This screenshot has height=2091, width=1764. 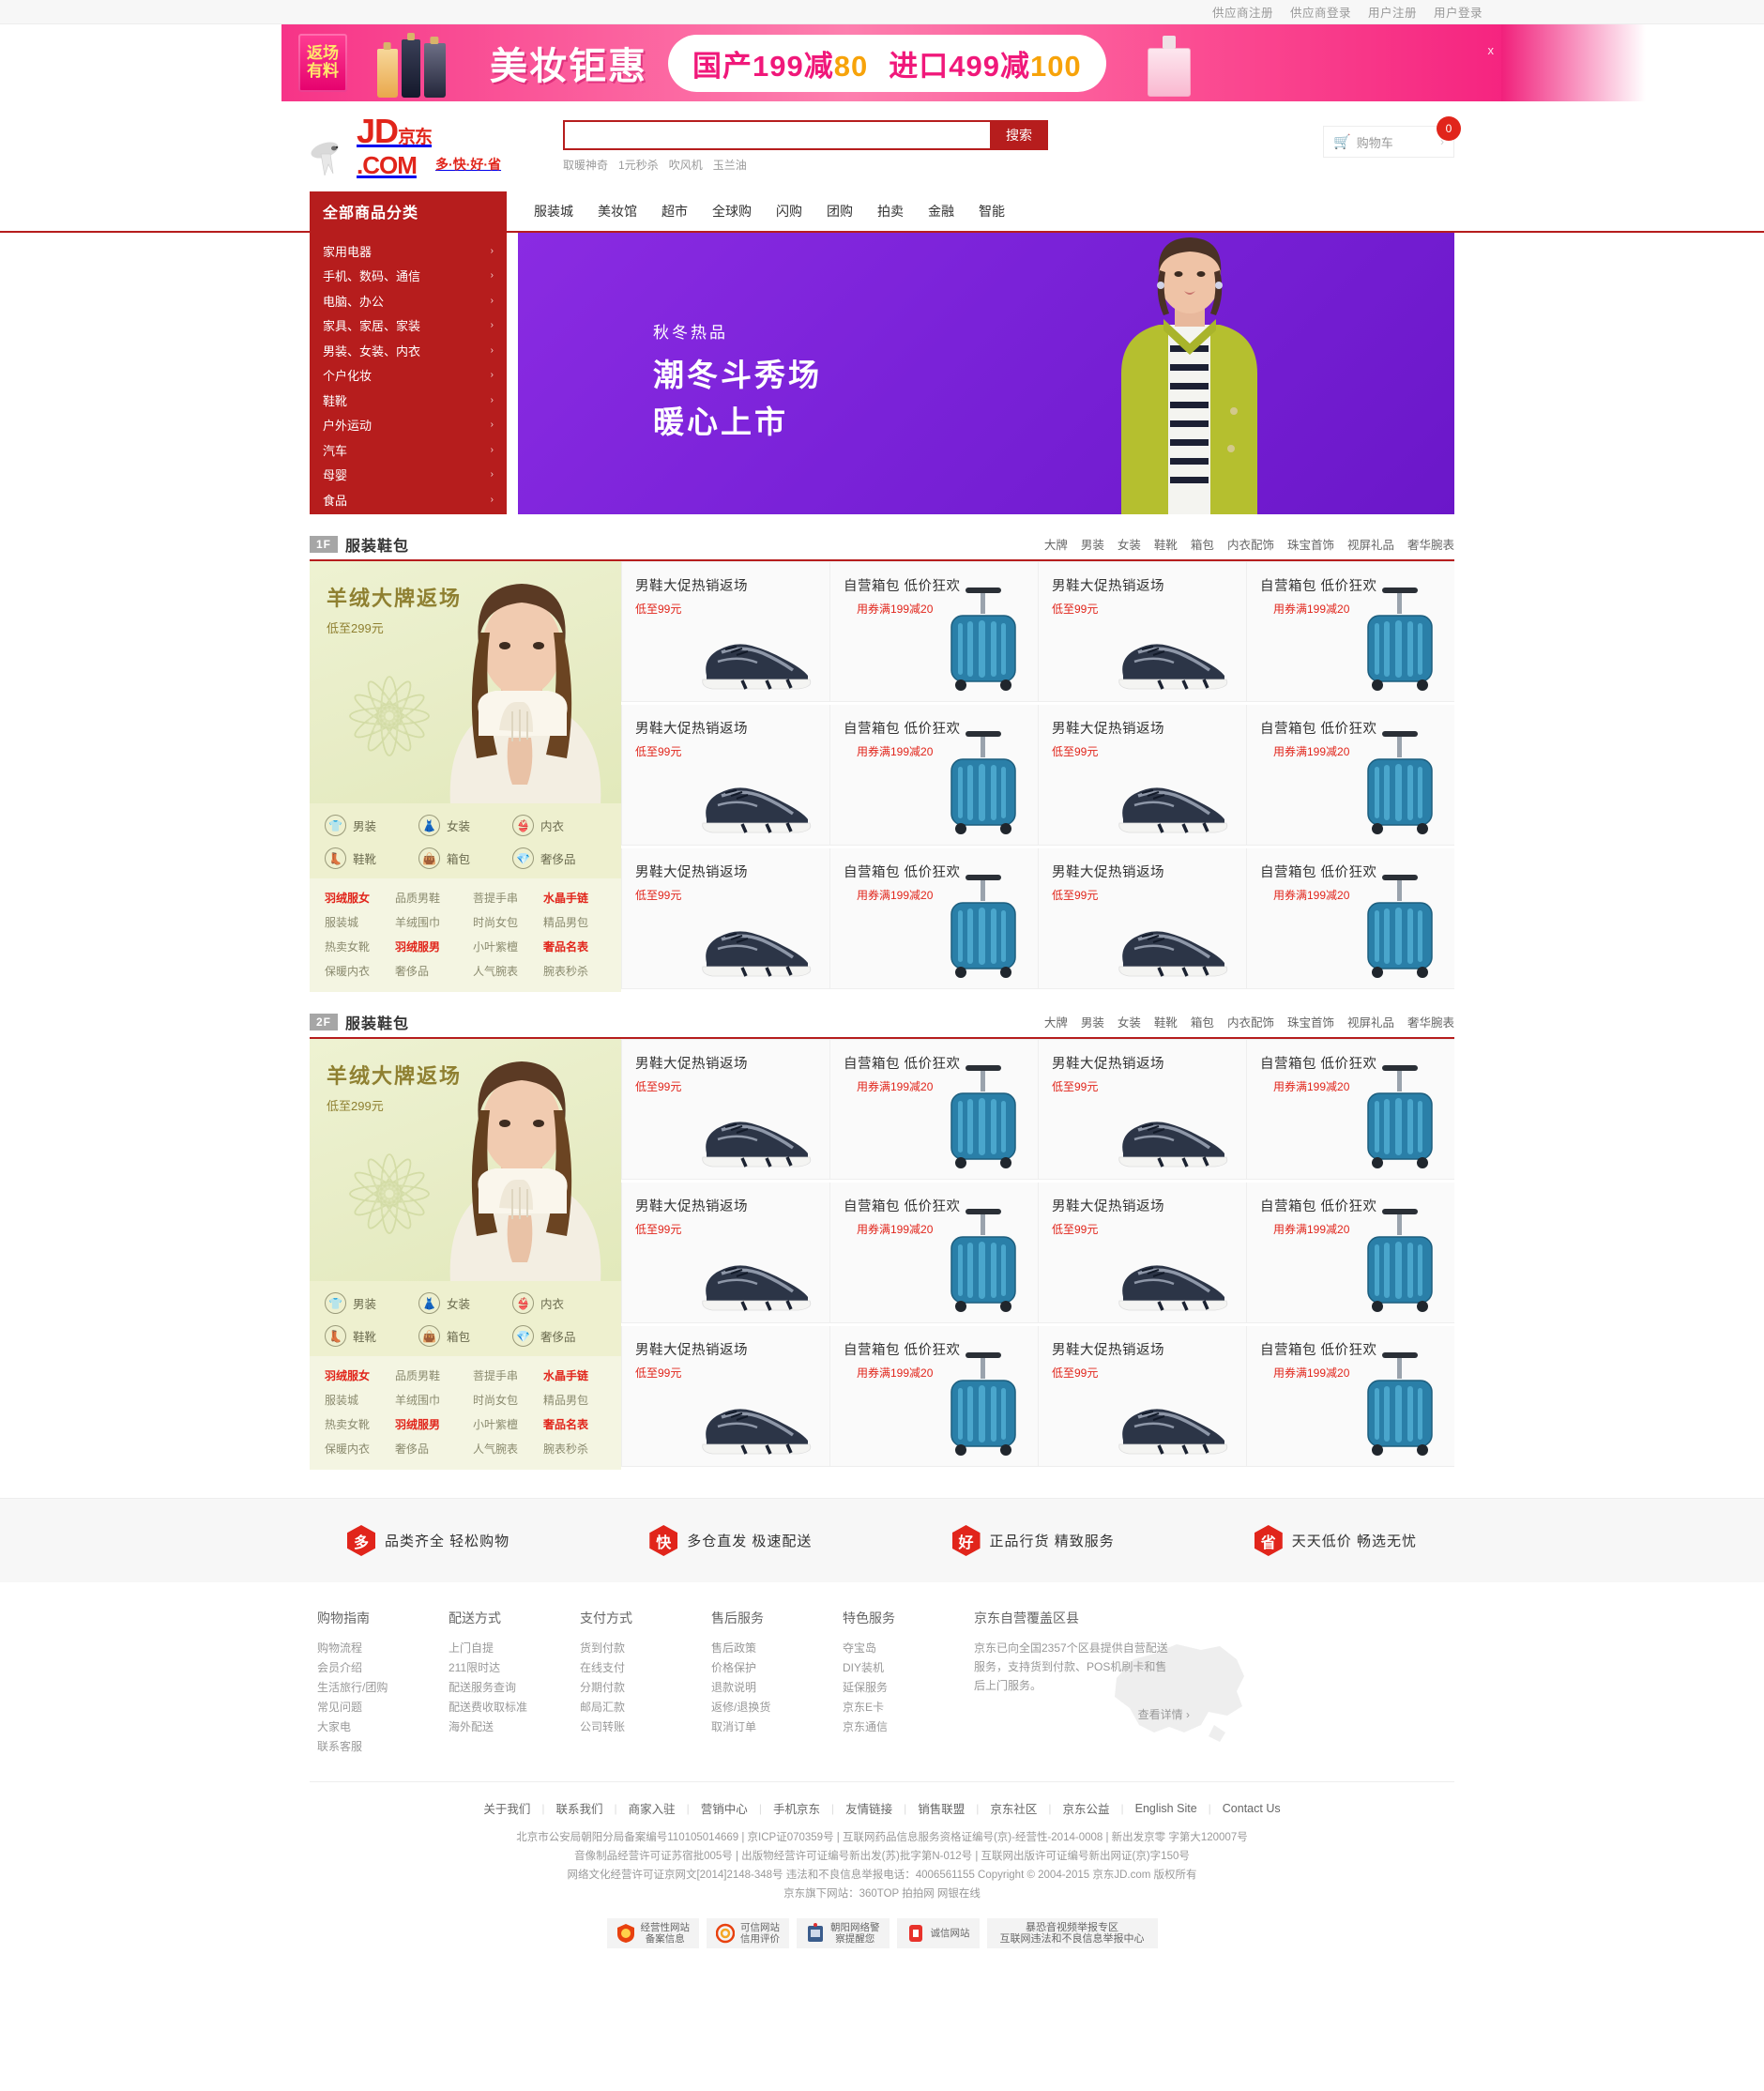 What do you see at coordinates (504, 898) in the screenshot?
I see `keyword-link: 菩提手串` at bounding box center [504, 898].